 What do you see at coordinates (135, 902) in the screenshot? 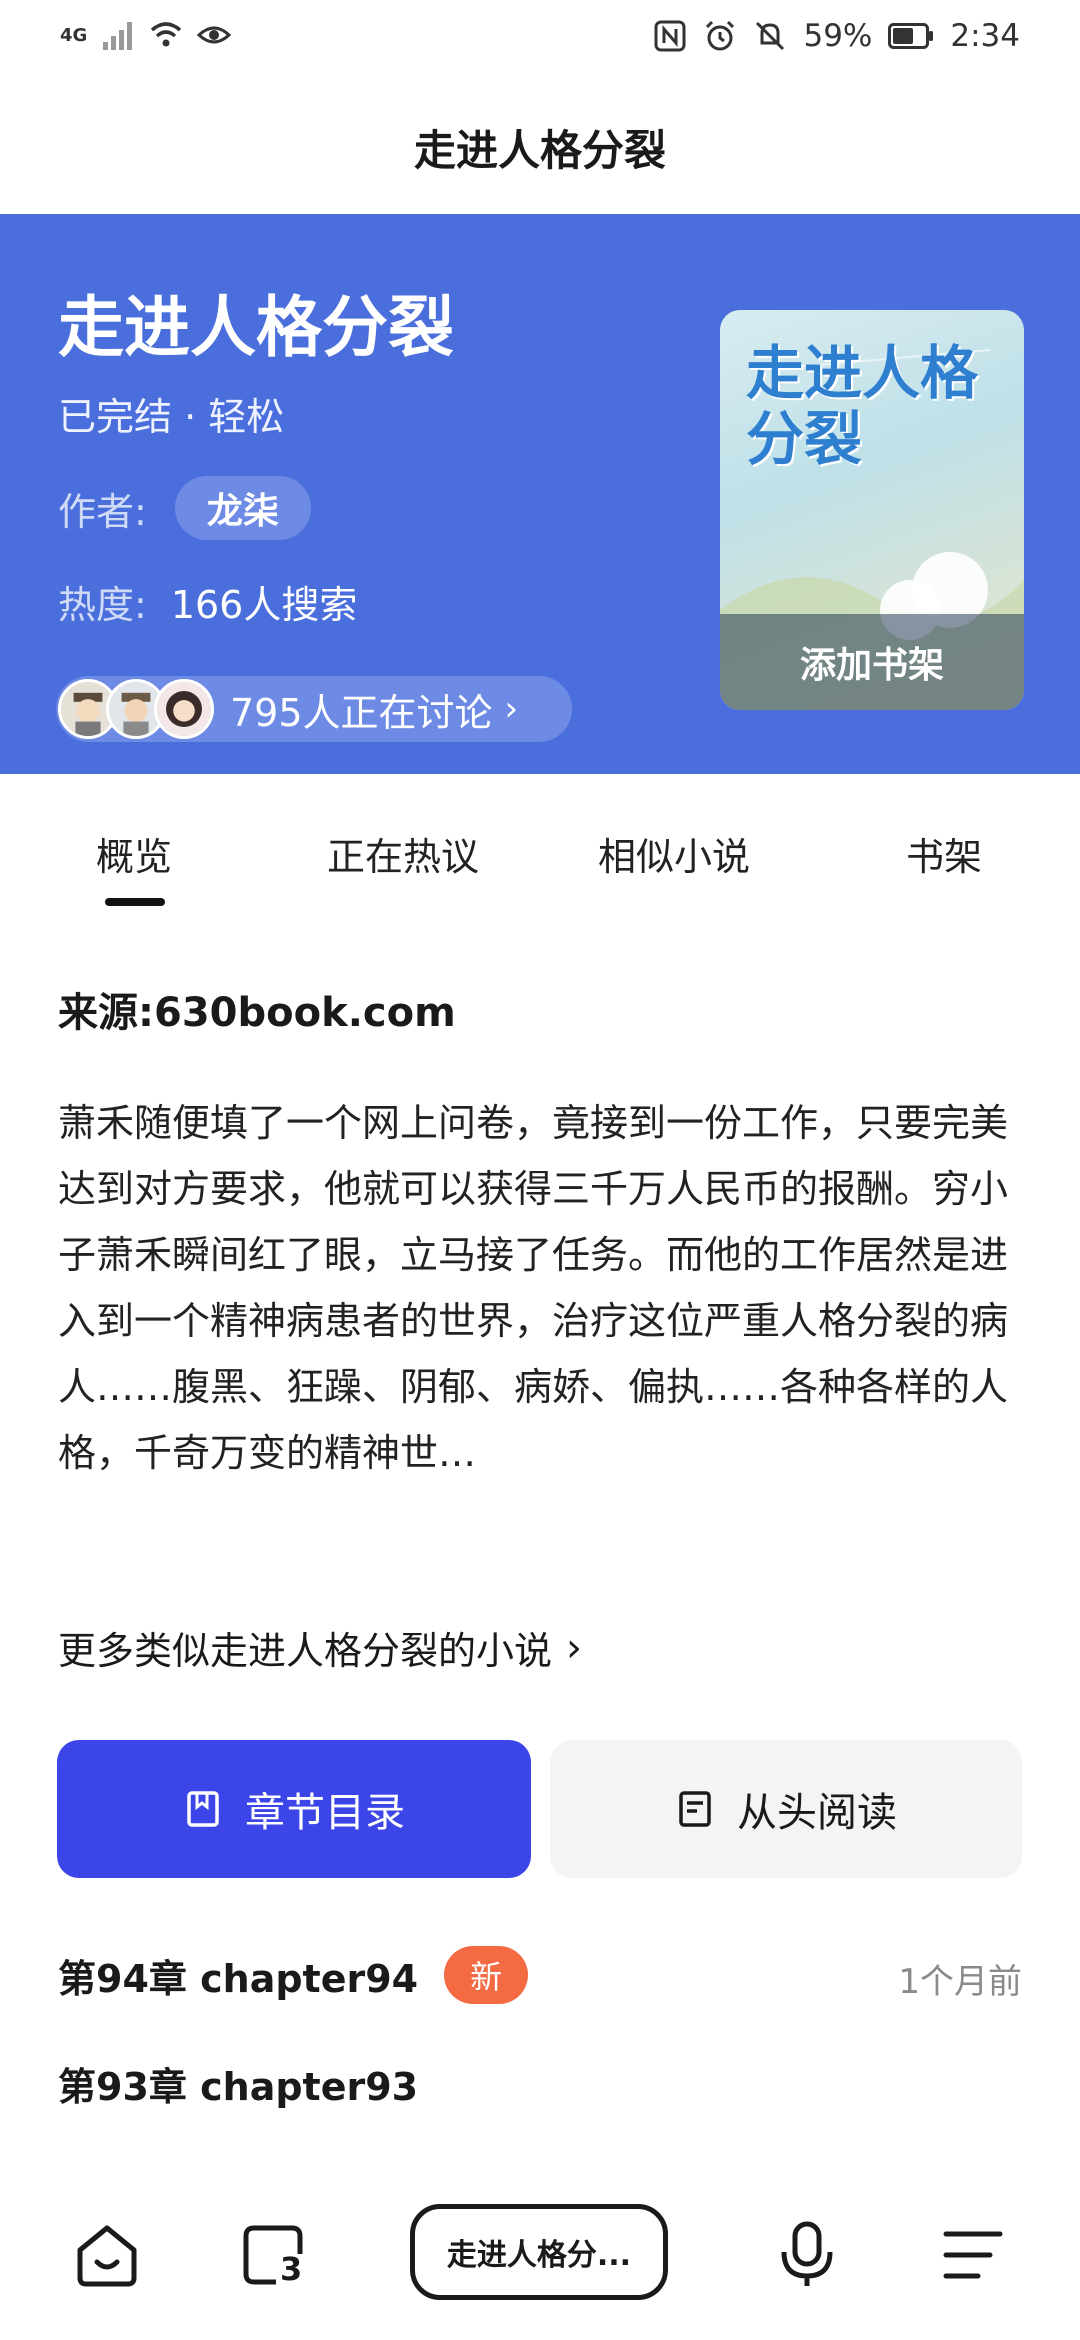
I see `tab-indicator` at bounding box center [135, 902].